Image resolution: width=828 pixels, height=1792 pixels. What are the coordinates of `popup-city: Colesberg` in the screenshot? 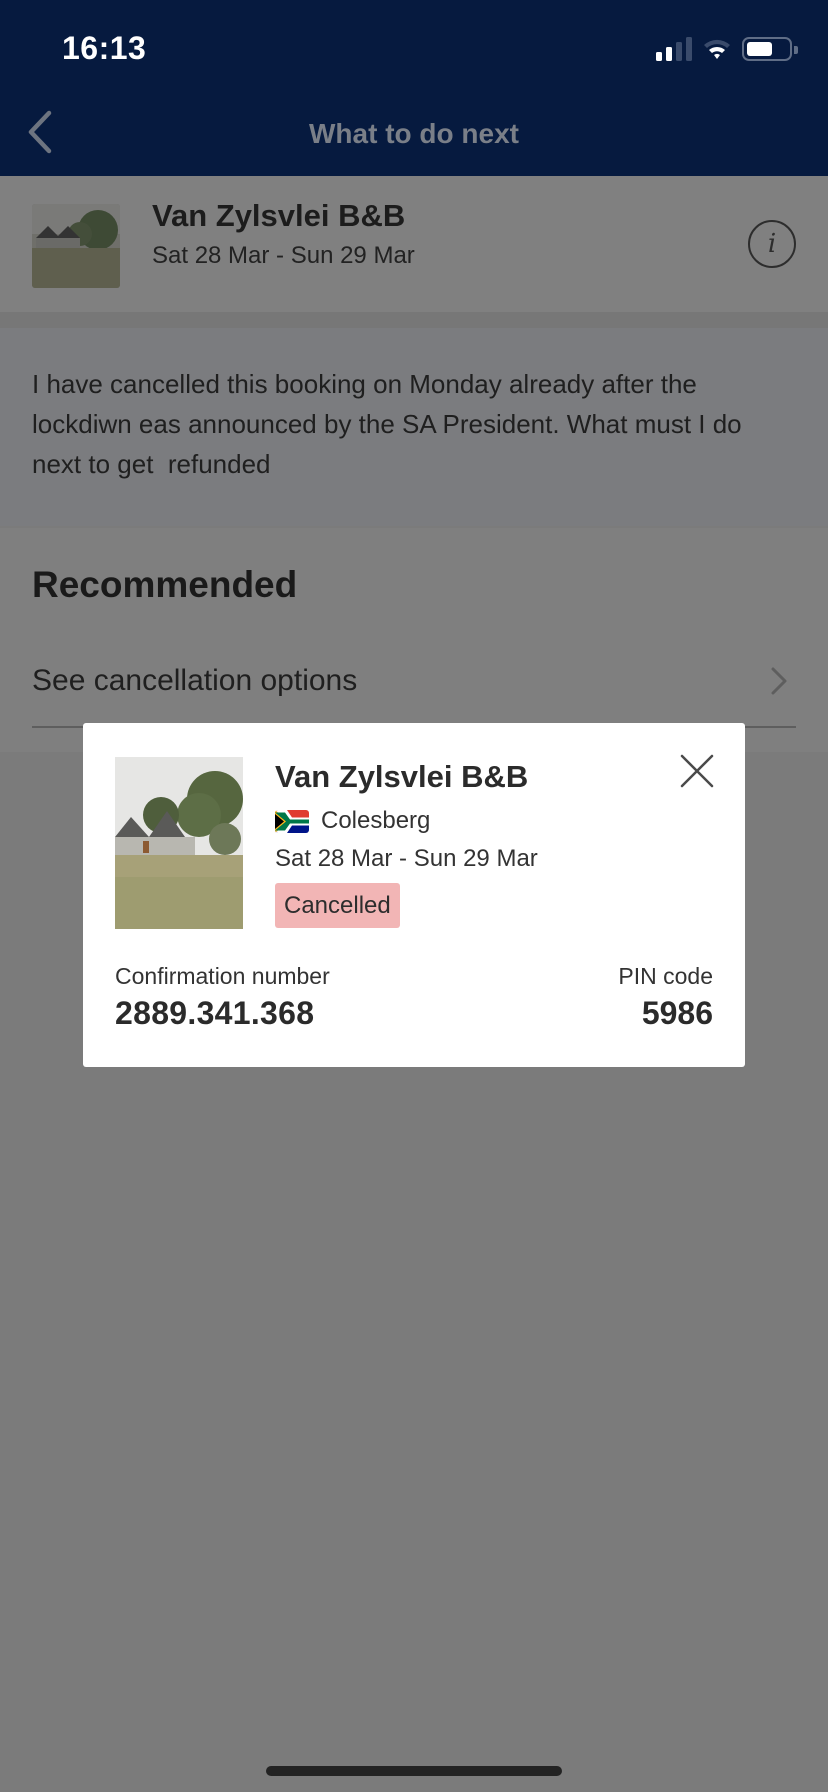 It's located at (376, 820).